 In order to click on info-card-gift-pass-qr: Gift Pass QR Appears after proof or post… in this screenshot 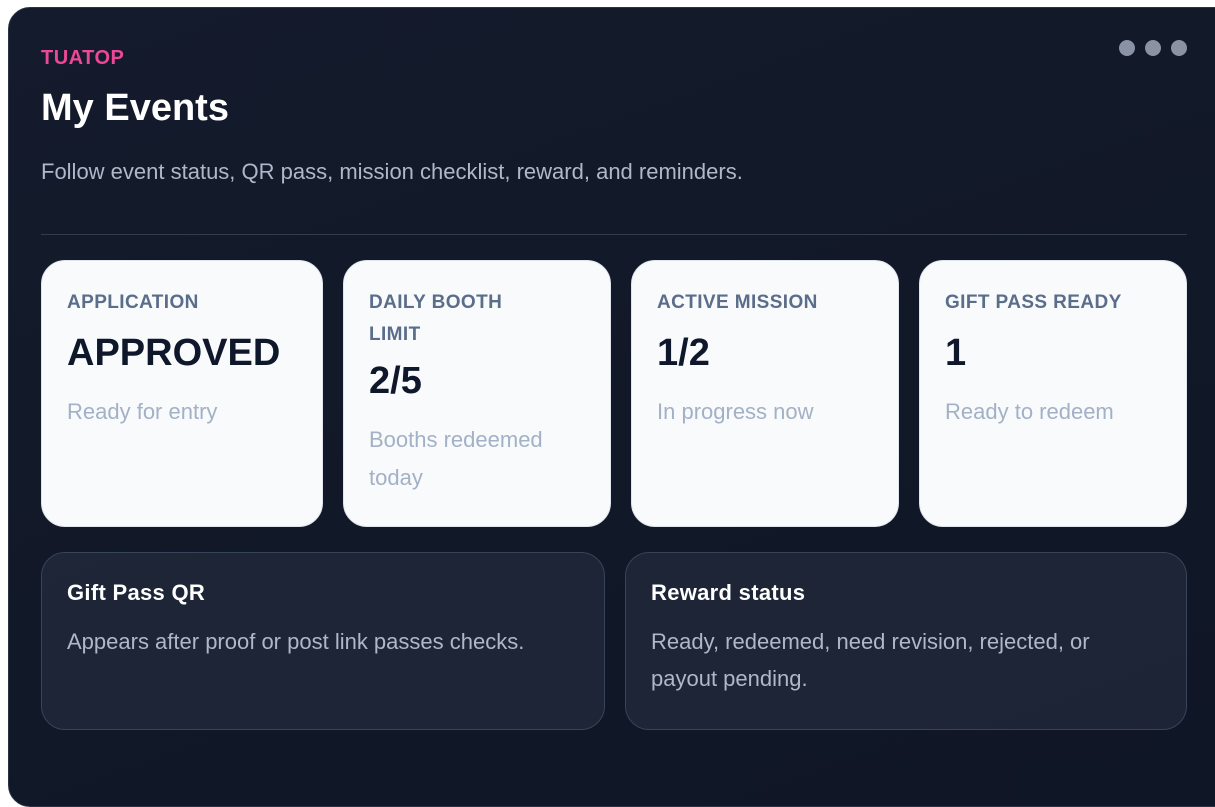, I will do `click(323, 641)`.